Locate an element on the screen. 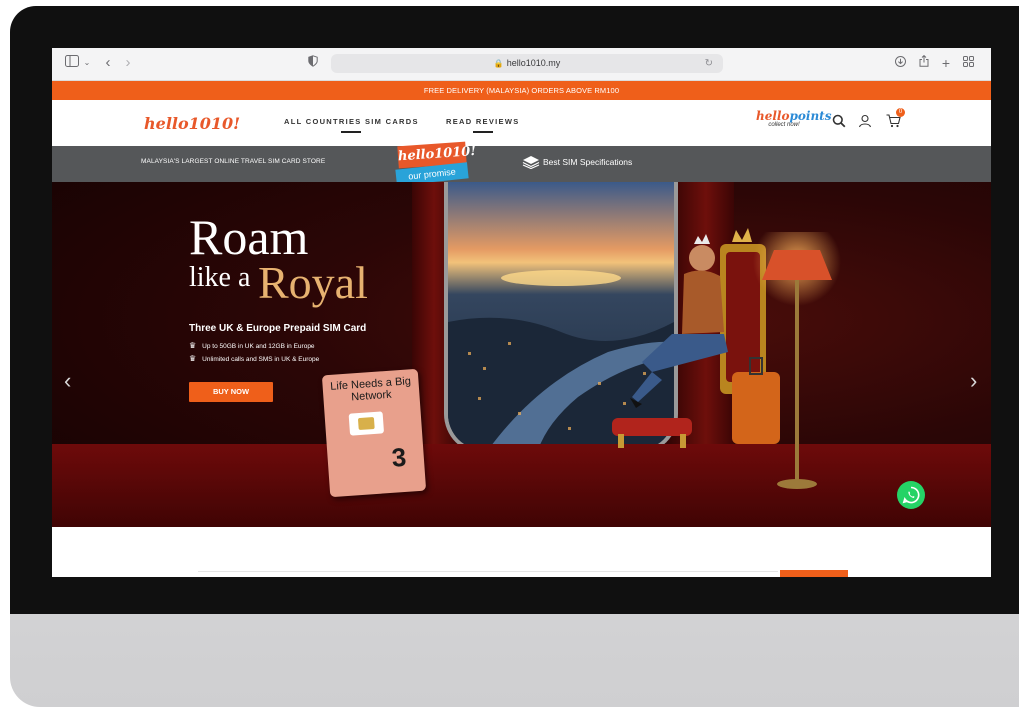 This screenshot has width=1019, height=707. browser-toolbar: ⌄ ‹ › 🔒 hello1010.my ↻ + is located at coordinates (521, 64).